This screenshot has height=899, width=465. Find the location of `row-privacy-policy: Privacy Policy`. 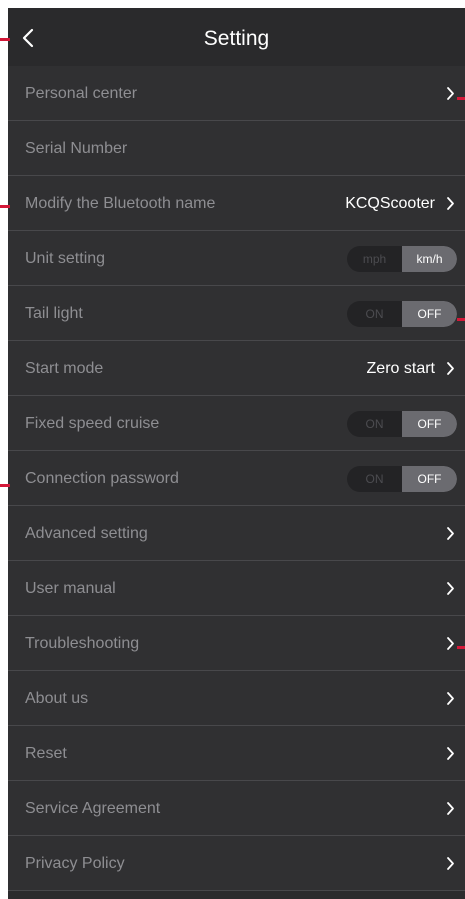

row-privacy-policy: Privacy Policy is located at coordinates (236, 863).